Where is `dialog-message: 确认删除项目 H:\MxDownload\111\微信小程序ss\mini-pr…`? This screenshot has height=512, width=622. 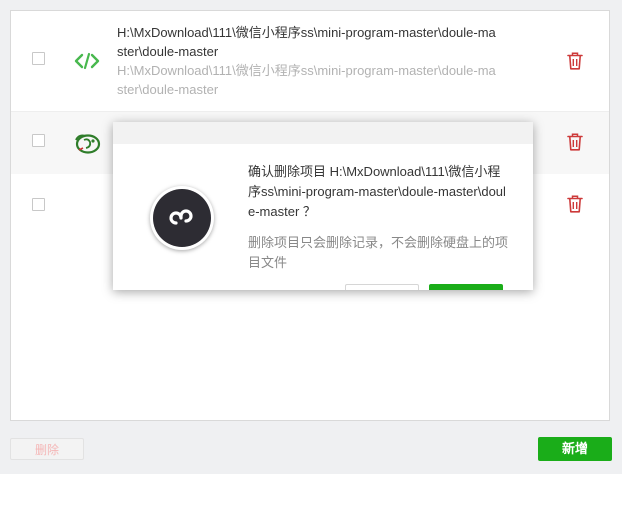 dialog-message: 确认删除项目 H:\MxDownload\111\微信小程序ss\mini-pr… is located at coordinates (377, 191).